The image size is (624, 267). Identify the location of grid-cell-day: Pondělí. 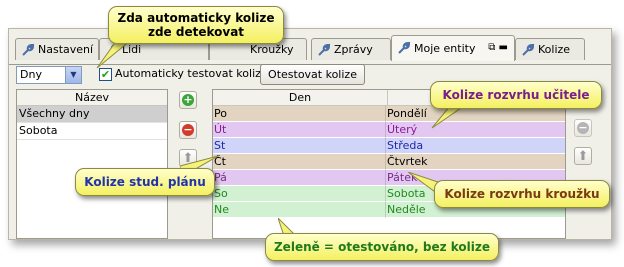
(407, 113).